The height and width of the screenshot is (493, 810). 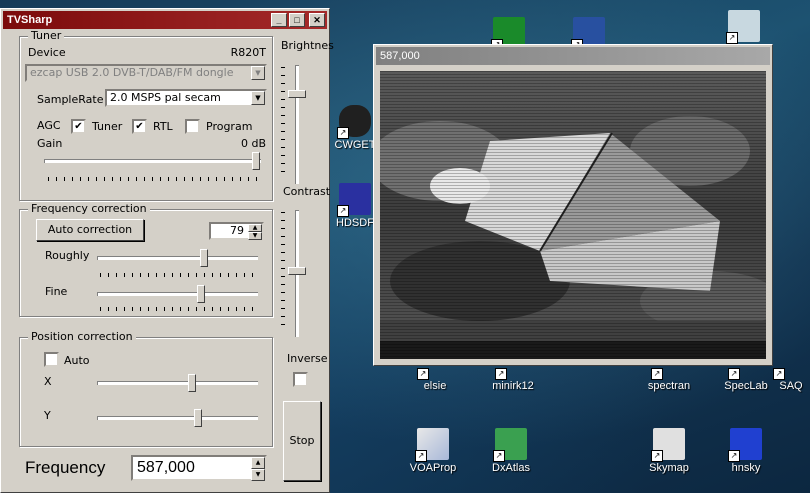 I want to click on inverse-label: Inverse, so click(x=307, y=358).